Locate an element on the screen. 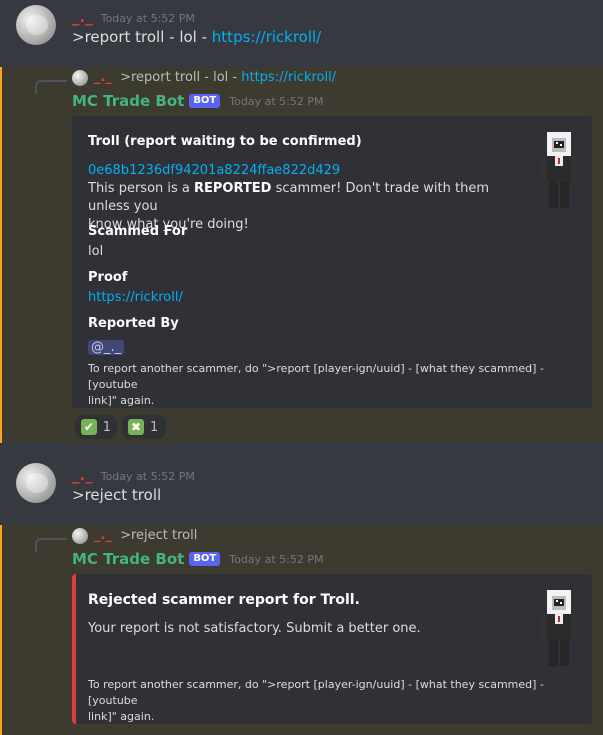 The width and height of the screenshot is (603, 735). user-mention: @_._ is located at coordinates (106, 347).